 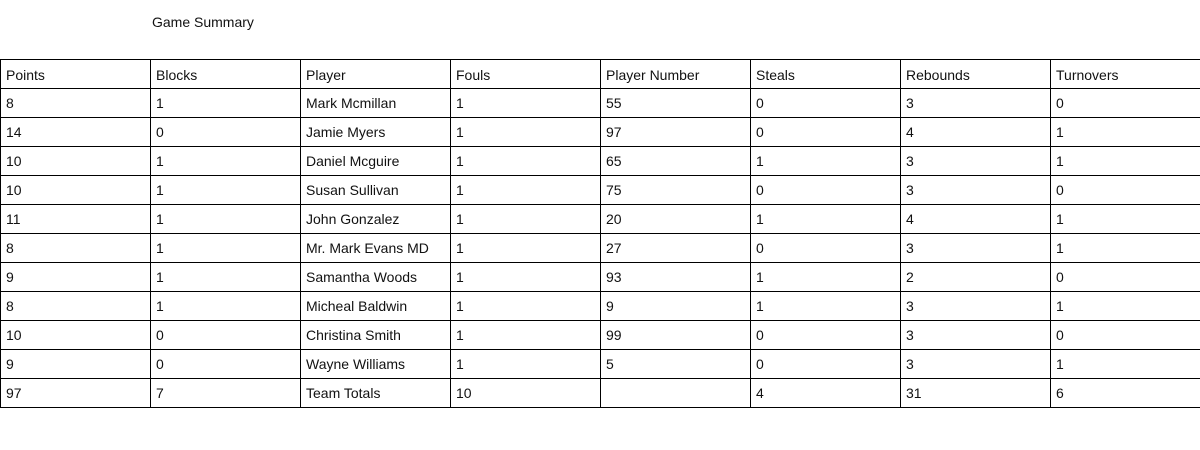 I want to click on cell-player-number, so click(x=675, y=393).